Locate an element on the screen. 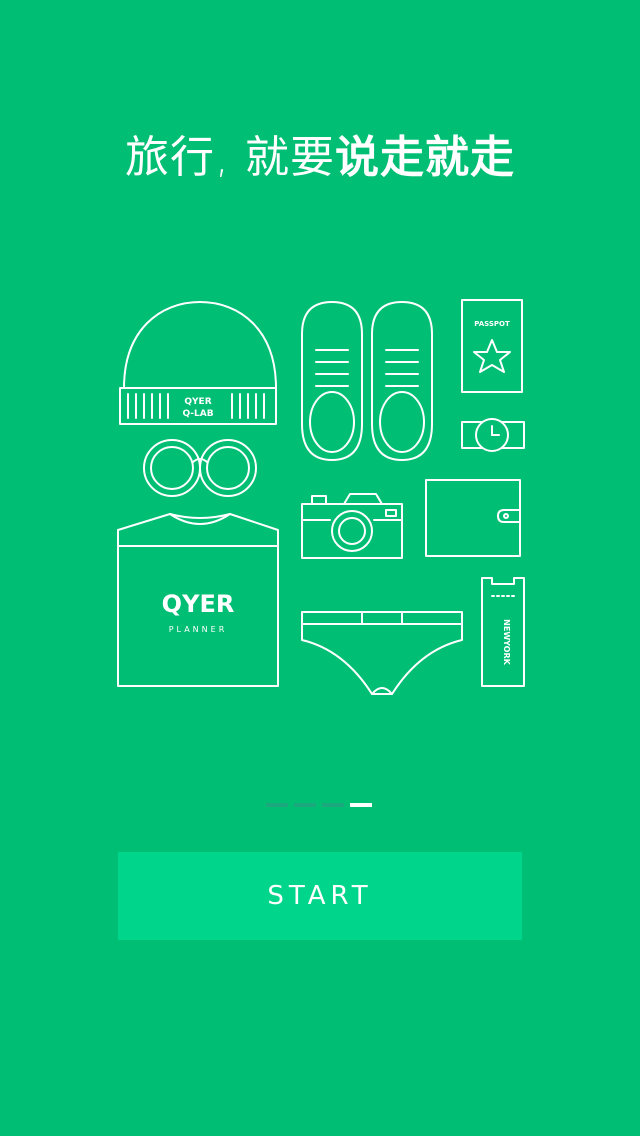  start-button: START is located at coordinates (320, 896).